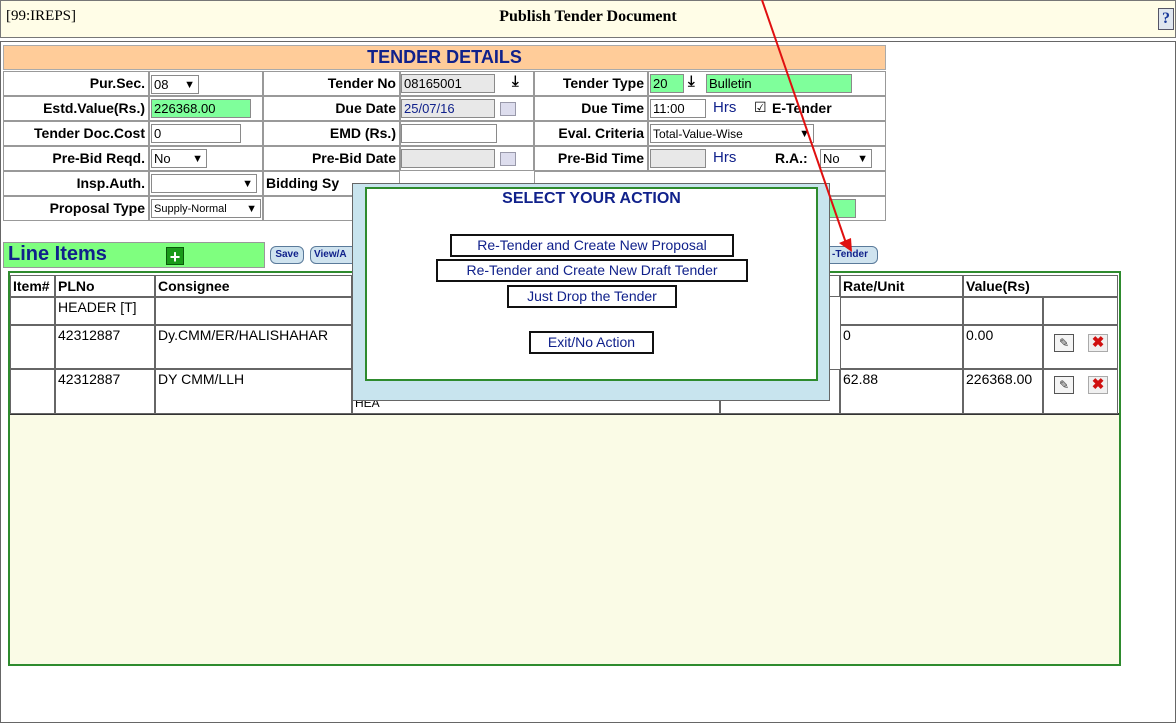 The width and height of the screenshot is (1176, 724). Describe the element at coordinates (1166, 19) in the screenshot. I see `help-icon: ?` at that location.